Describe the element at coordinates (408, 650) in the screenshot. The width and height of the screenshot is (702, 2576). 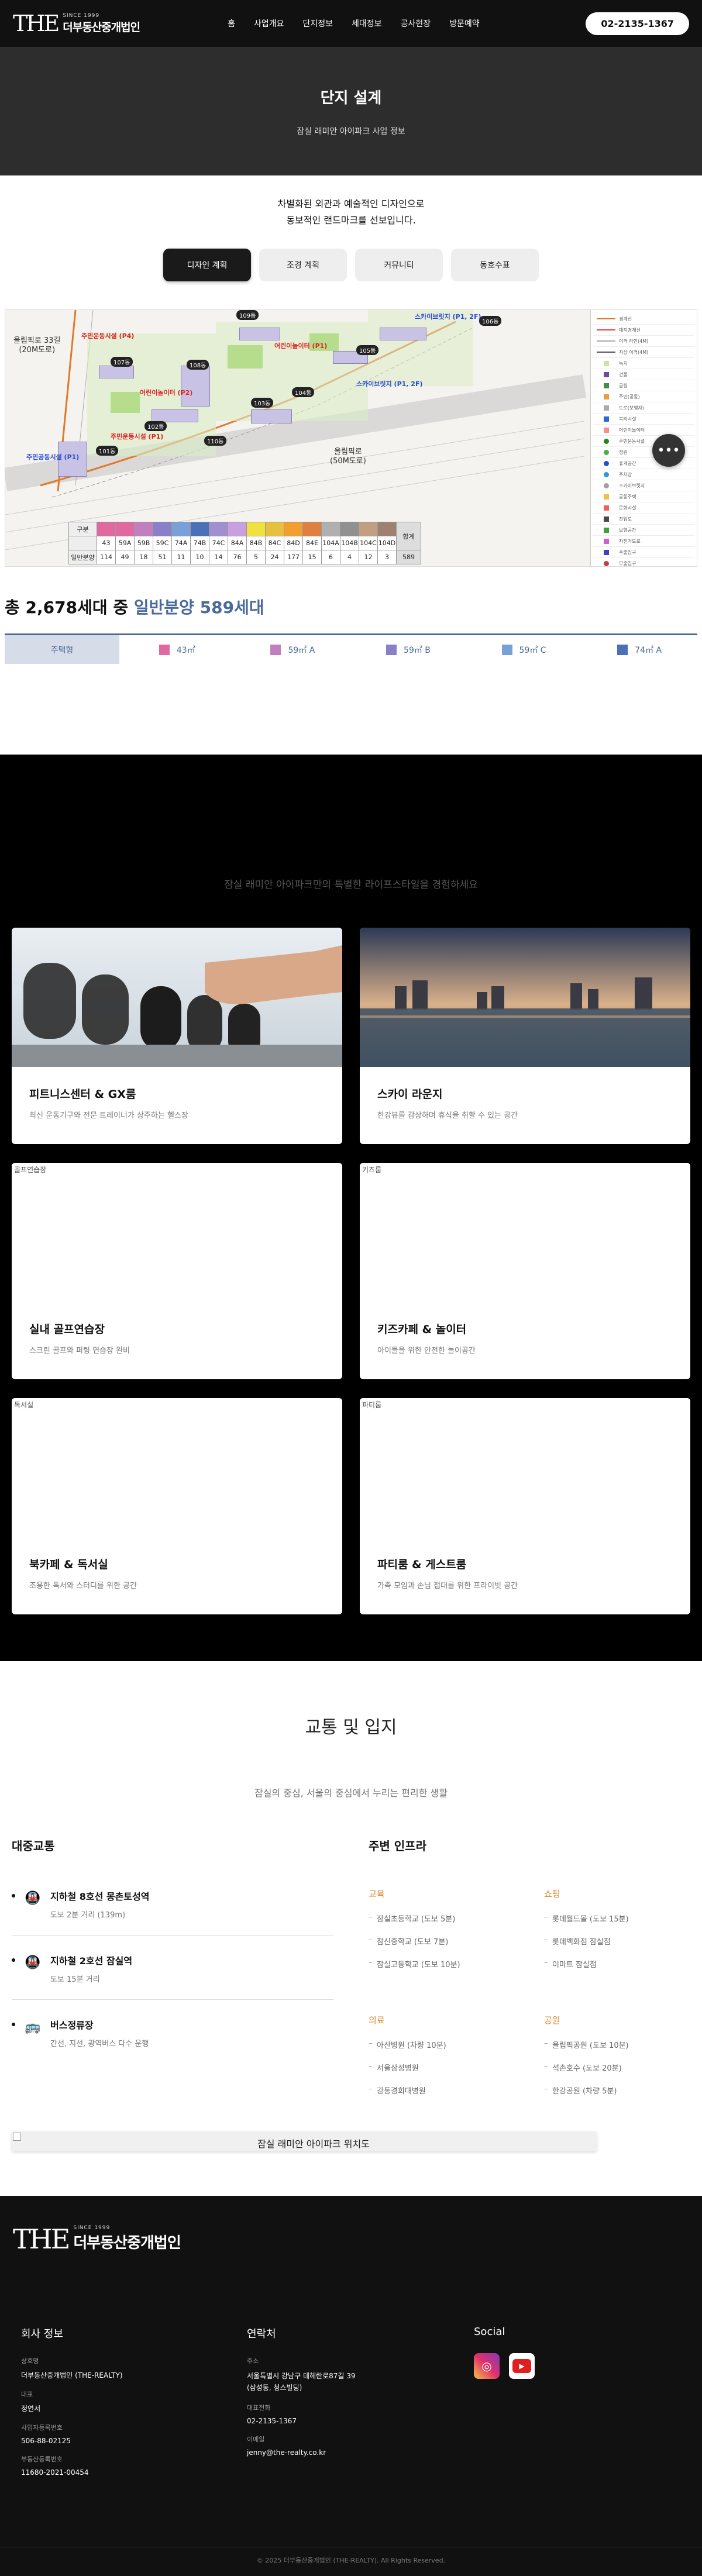
I see `type-filter-59b: 59㎡ B` at that location.